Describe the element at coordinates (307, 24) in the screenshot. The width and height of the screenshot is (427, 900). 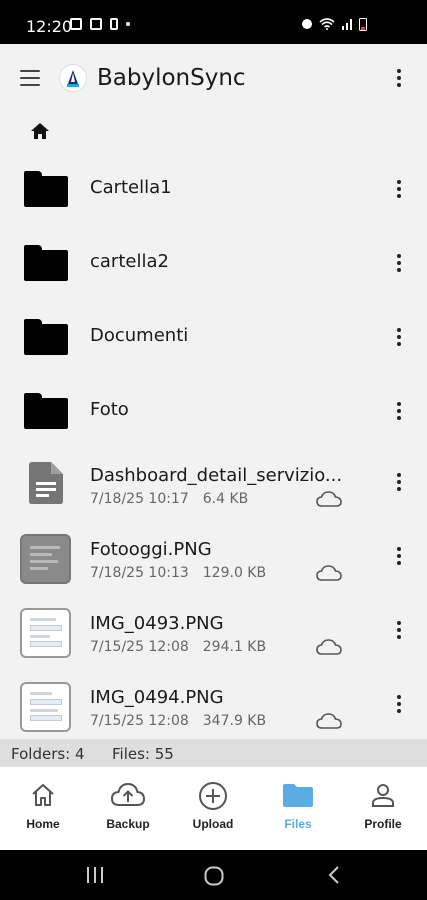
I see `alarm-icon` at that location.